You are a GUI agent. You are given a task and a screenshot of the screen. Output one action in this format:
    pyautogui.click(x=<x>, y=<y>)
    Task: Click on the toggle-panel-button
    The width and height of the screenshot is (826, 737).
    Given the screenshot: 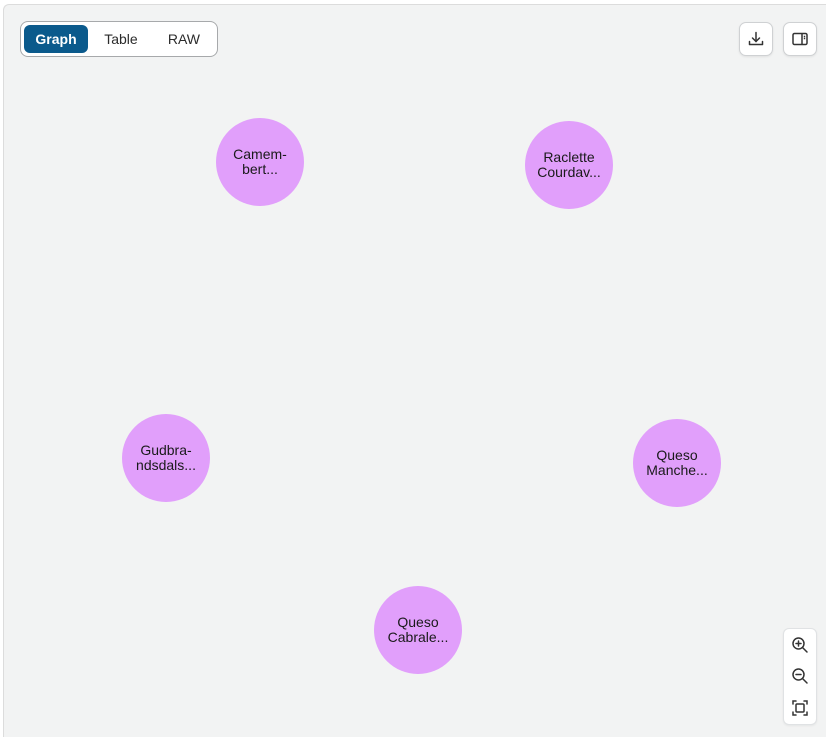 What is the action you would take?
    pyautogui.click(x=800, y=39)
    